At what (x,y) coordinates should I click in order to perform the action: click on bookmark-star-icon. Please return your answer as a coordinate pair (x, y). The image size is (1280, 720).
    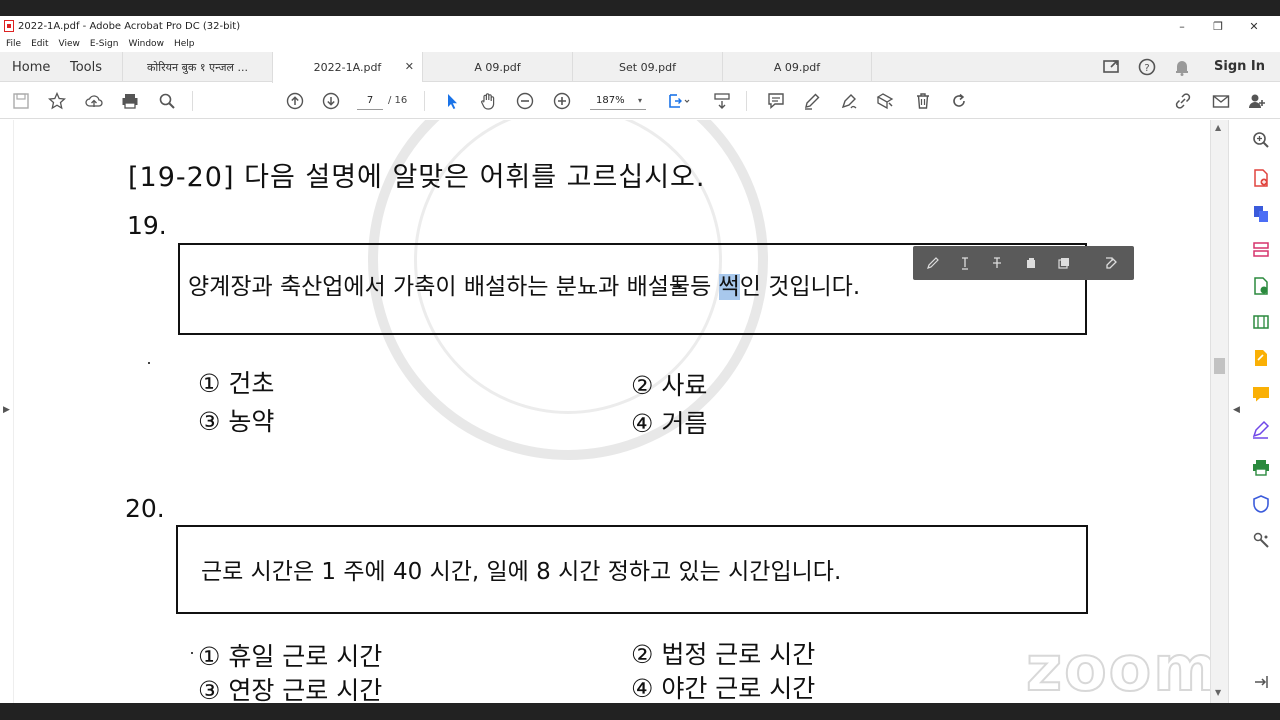
    Looking at the image, I should click on (57, 101).